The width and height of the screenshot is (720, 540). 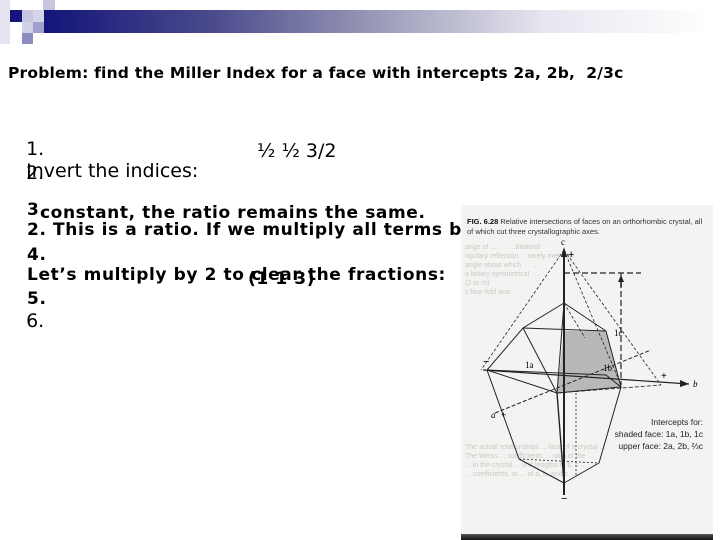 I want to click on b-minus-label: −, so click(x=486, y=362).